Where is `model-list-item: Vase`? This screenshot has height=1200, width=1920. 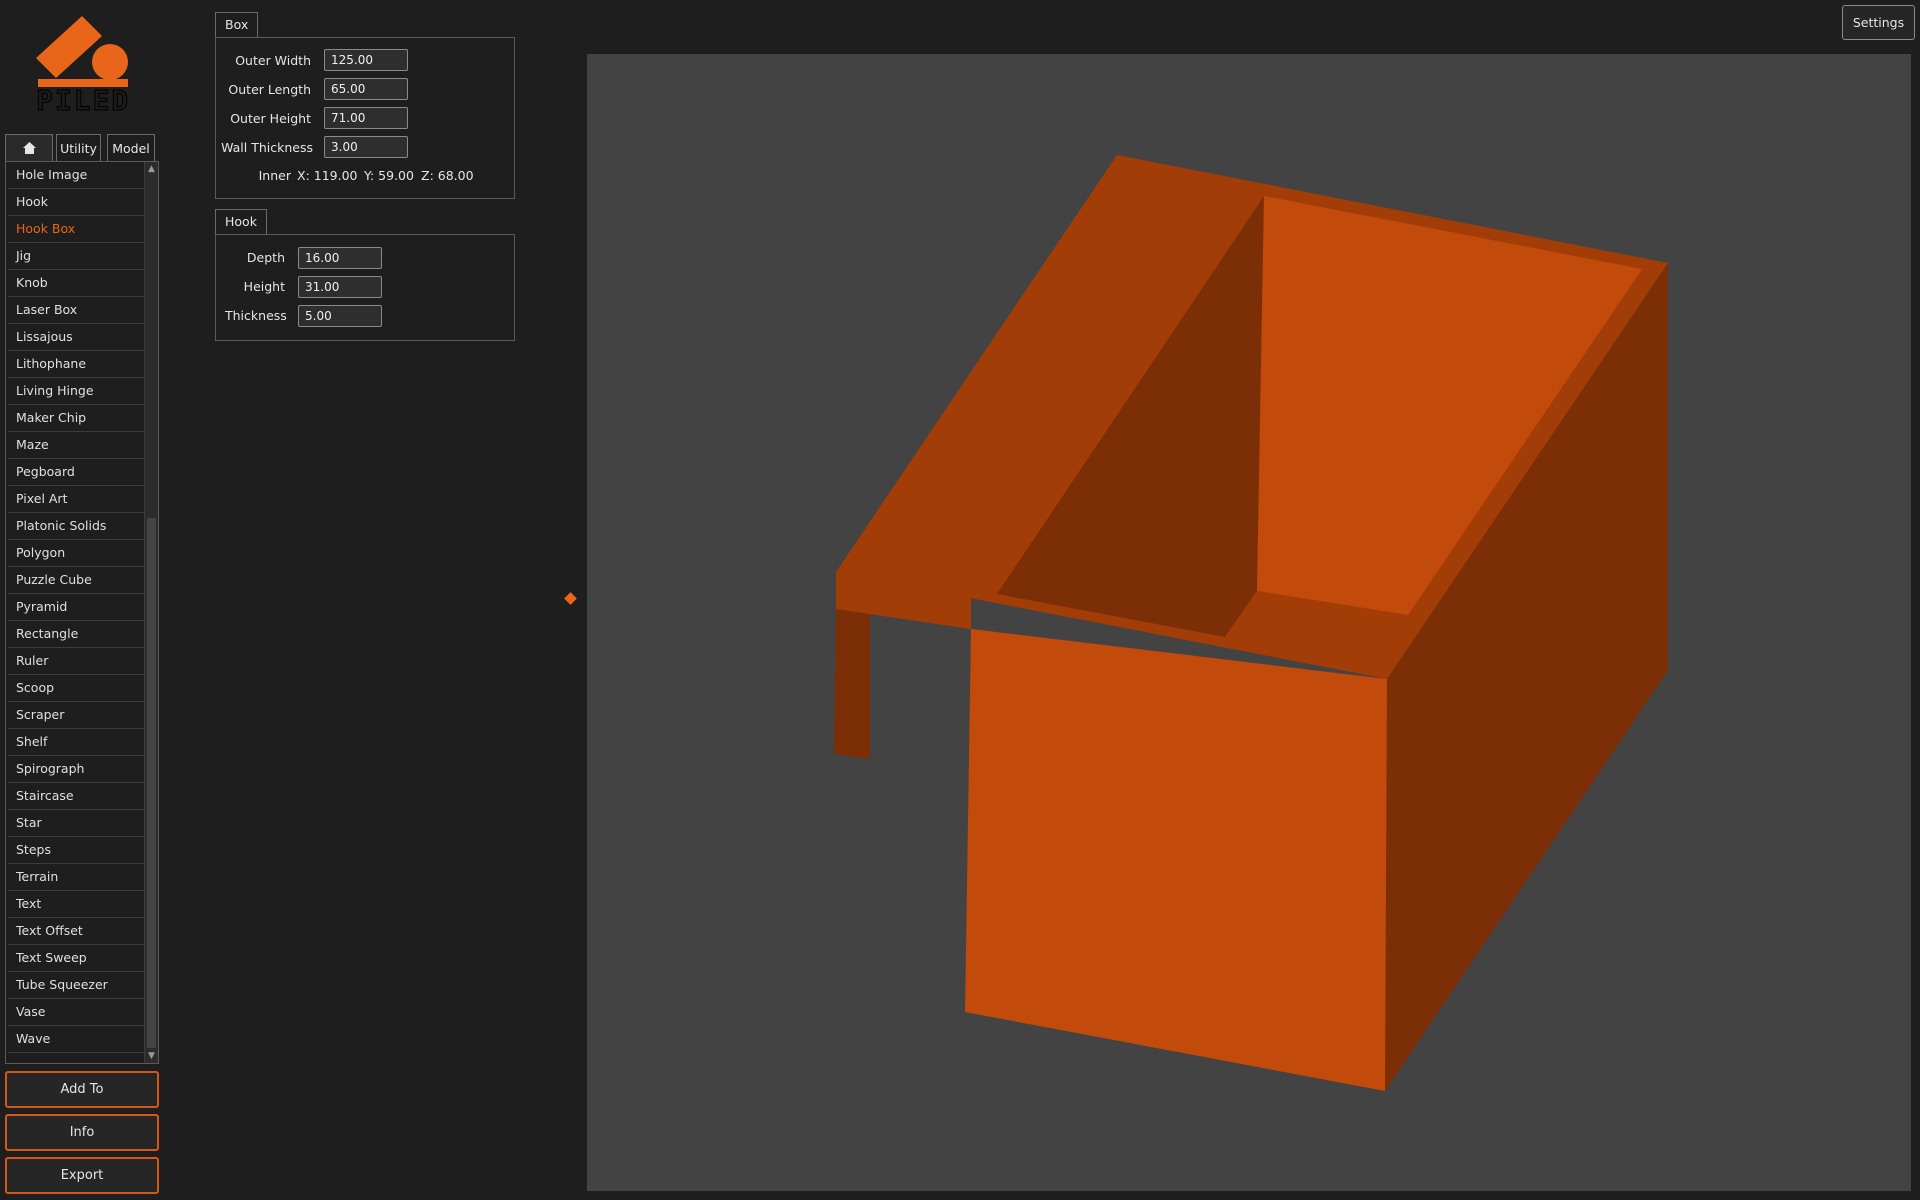 model-list-item: Vase is located at coordinates (76, 1012).